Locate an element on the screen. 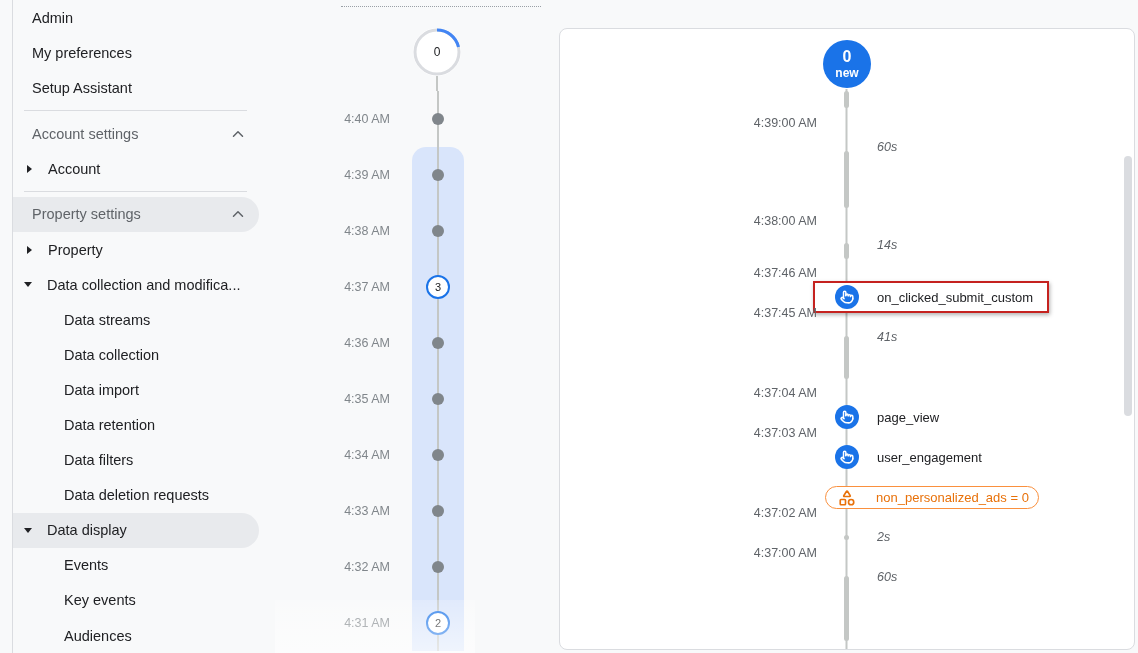  minute-label: 4:34 AM is located at coordinates (367, 455).